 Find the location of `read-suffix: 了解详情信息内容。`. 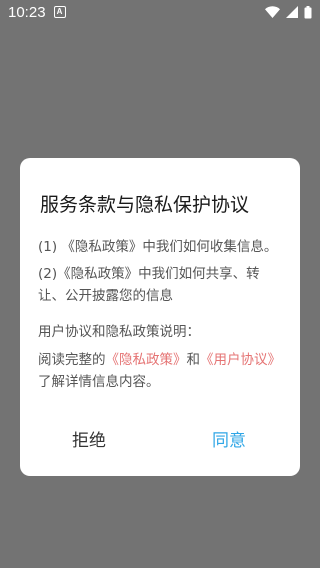

read-suffix: 了解详情信息内容。 is located at coordinates (99, 382).